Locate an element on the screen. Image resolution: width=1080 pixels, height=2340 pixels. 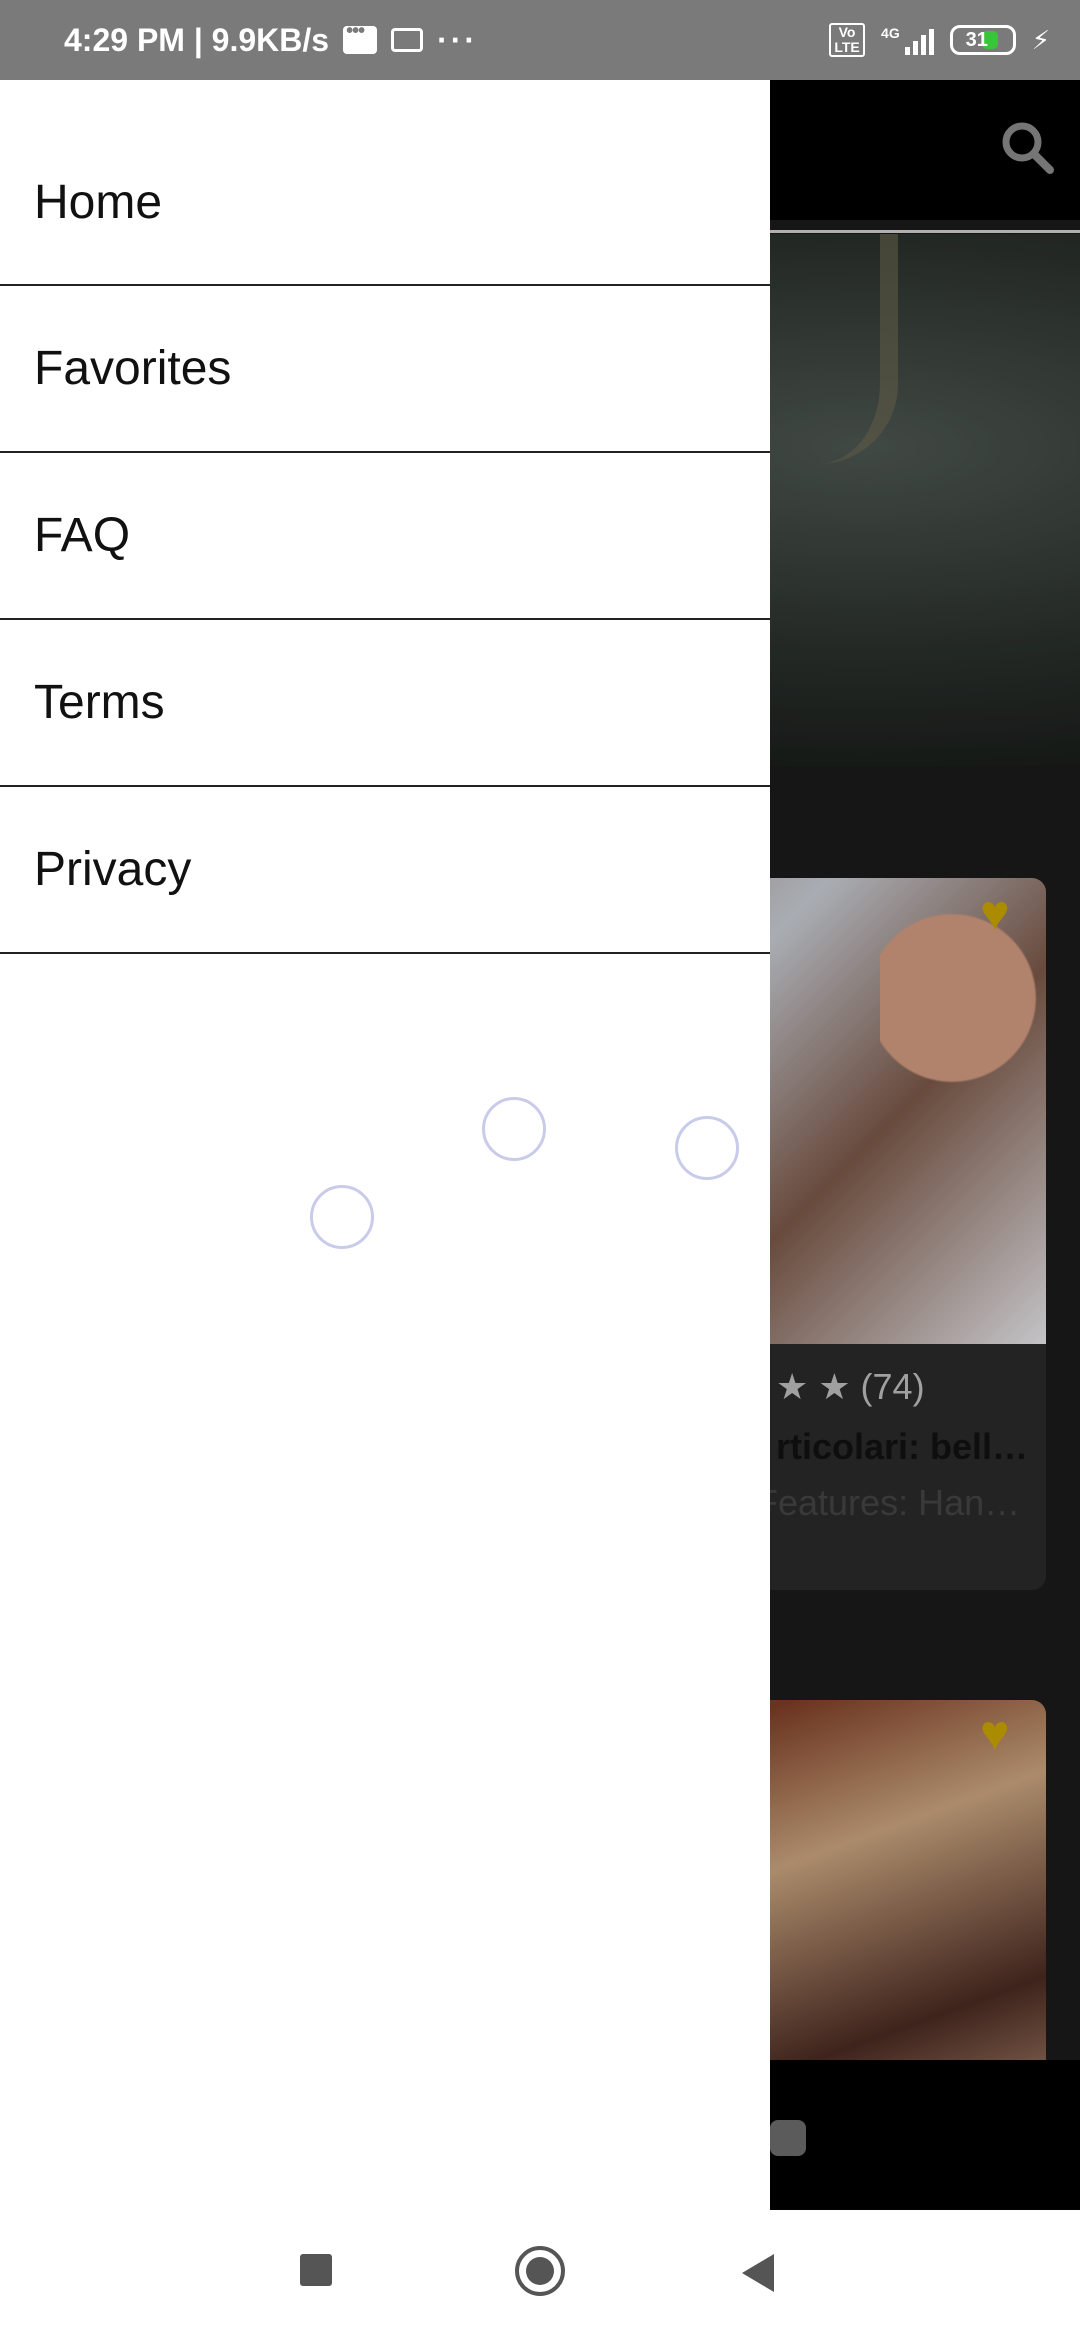
status-left: 4:29 PM | 9.9KB/s ··· is located at coordinates (271, 39).